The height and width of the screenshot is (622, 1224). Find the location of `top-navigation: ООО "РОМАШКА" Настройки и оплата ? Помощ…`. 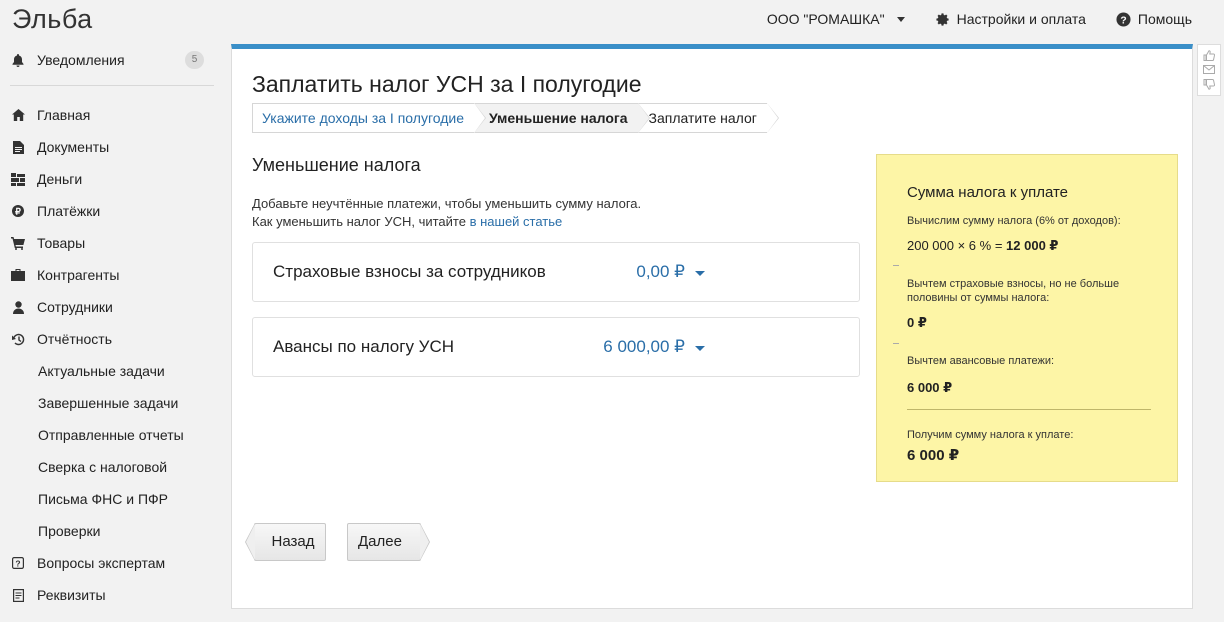

top-navigation: ООО "РОМАШКА" Настройки и оплата ? Помощ… is located at coordinates (964, 19).